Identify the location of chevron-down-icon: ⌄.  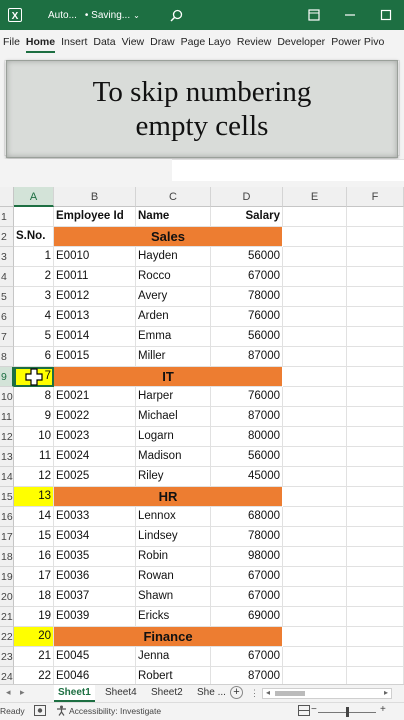
(136, 15).